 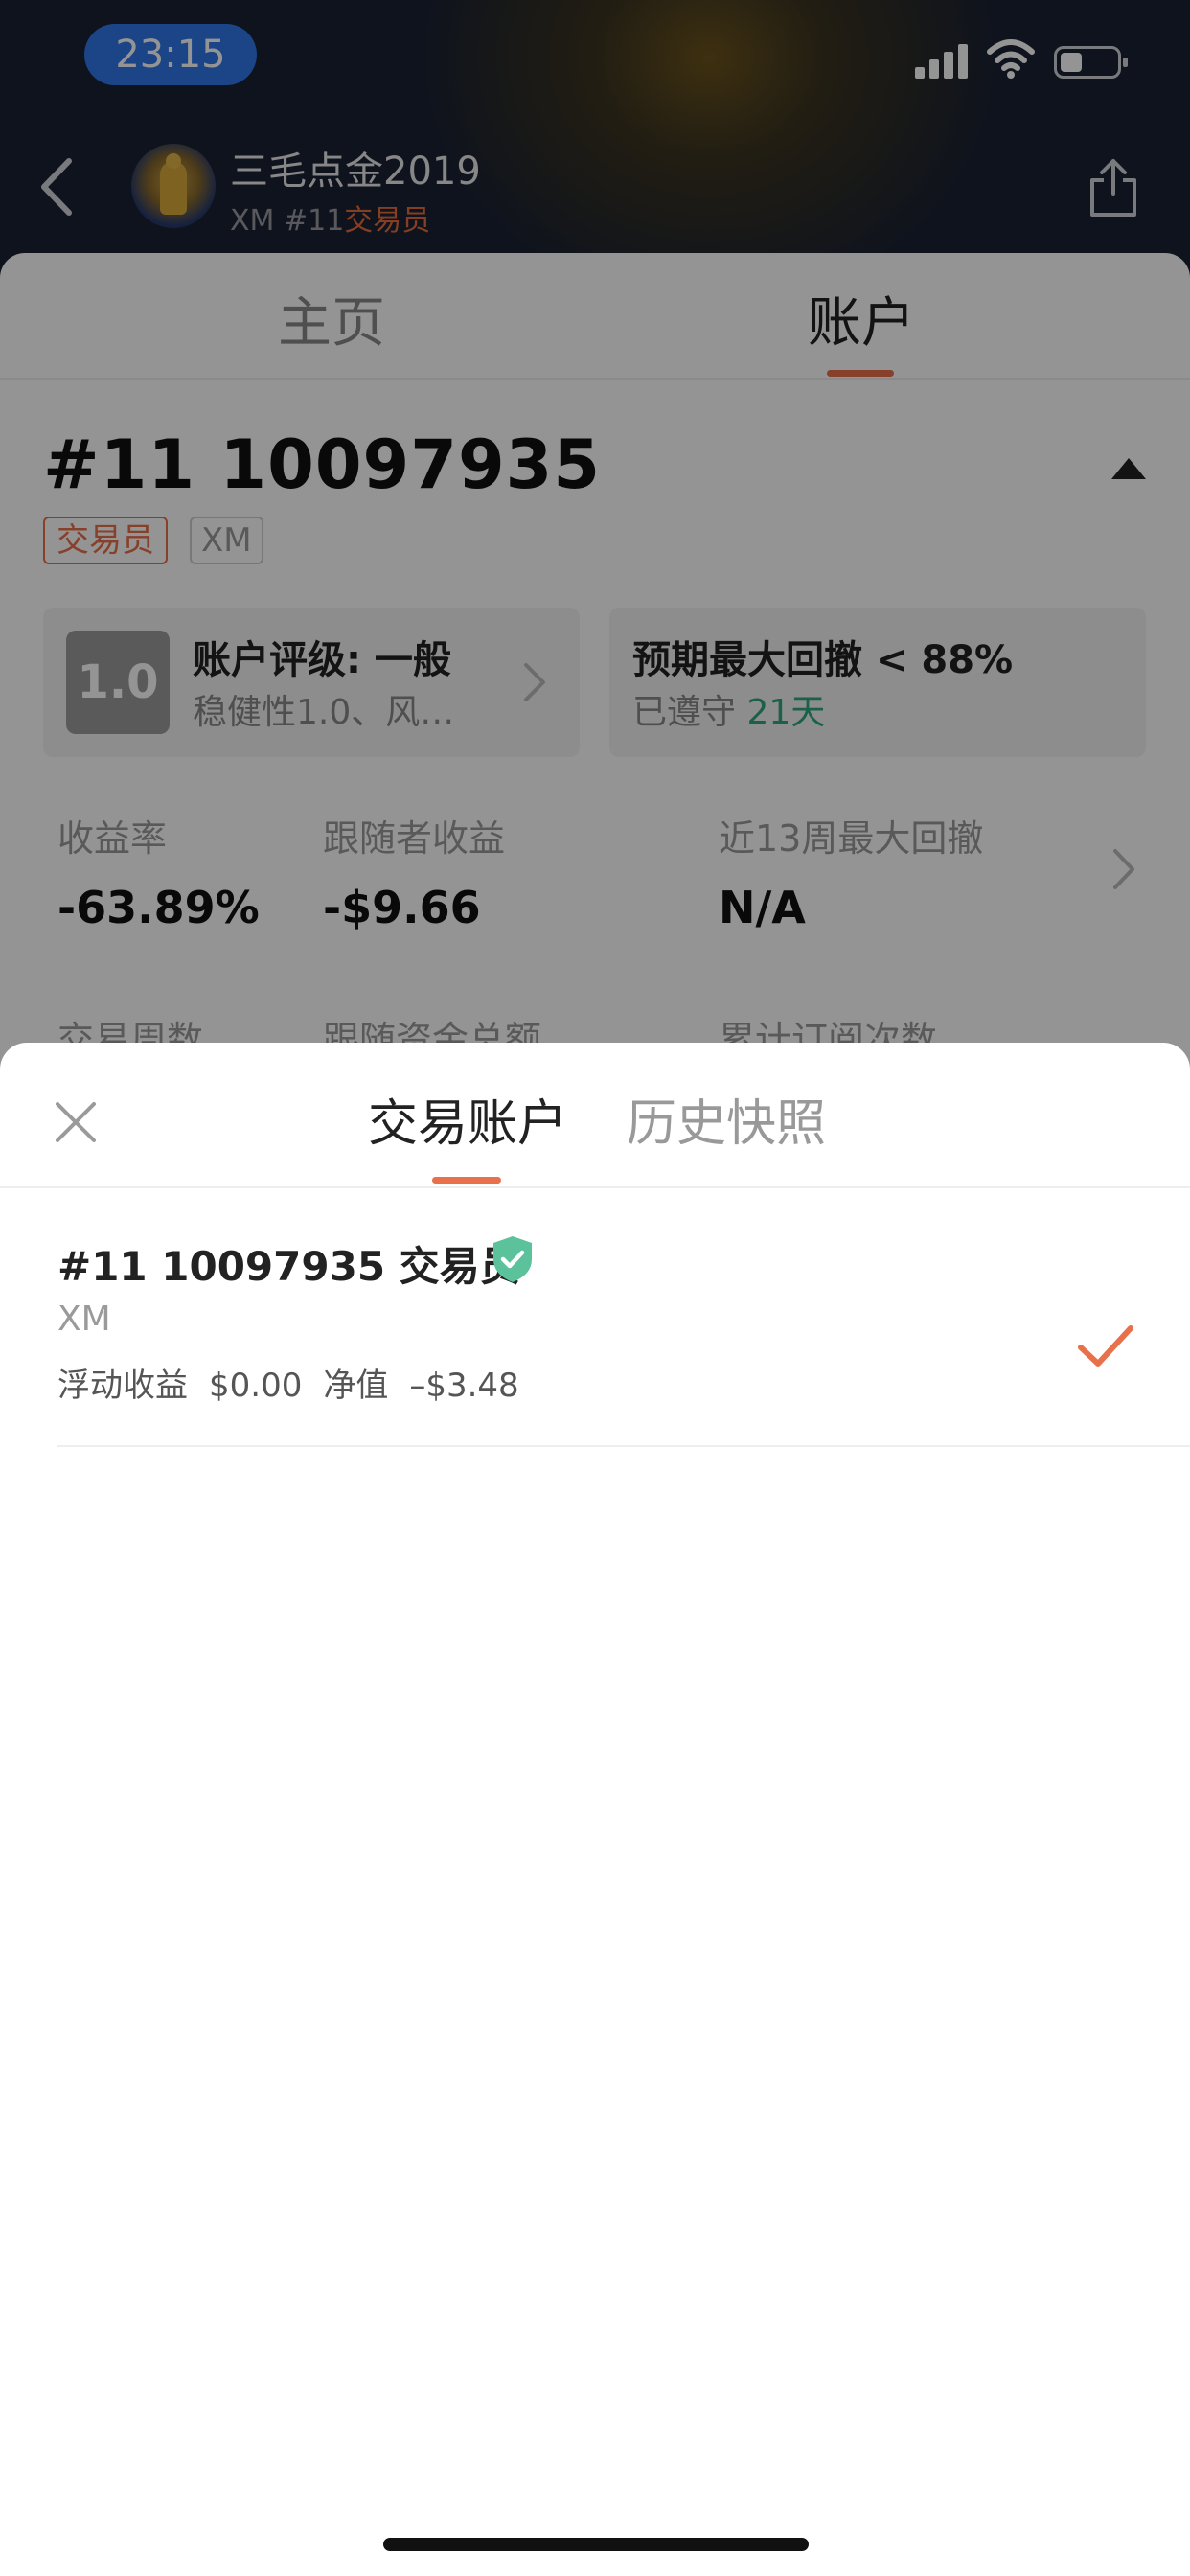 I want to click on home-indicator, so click(x=596, y=2544).